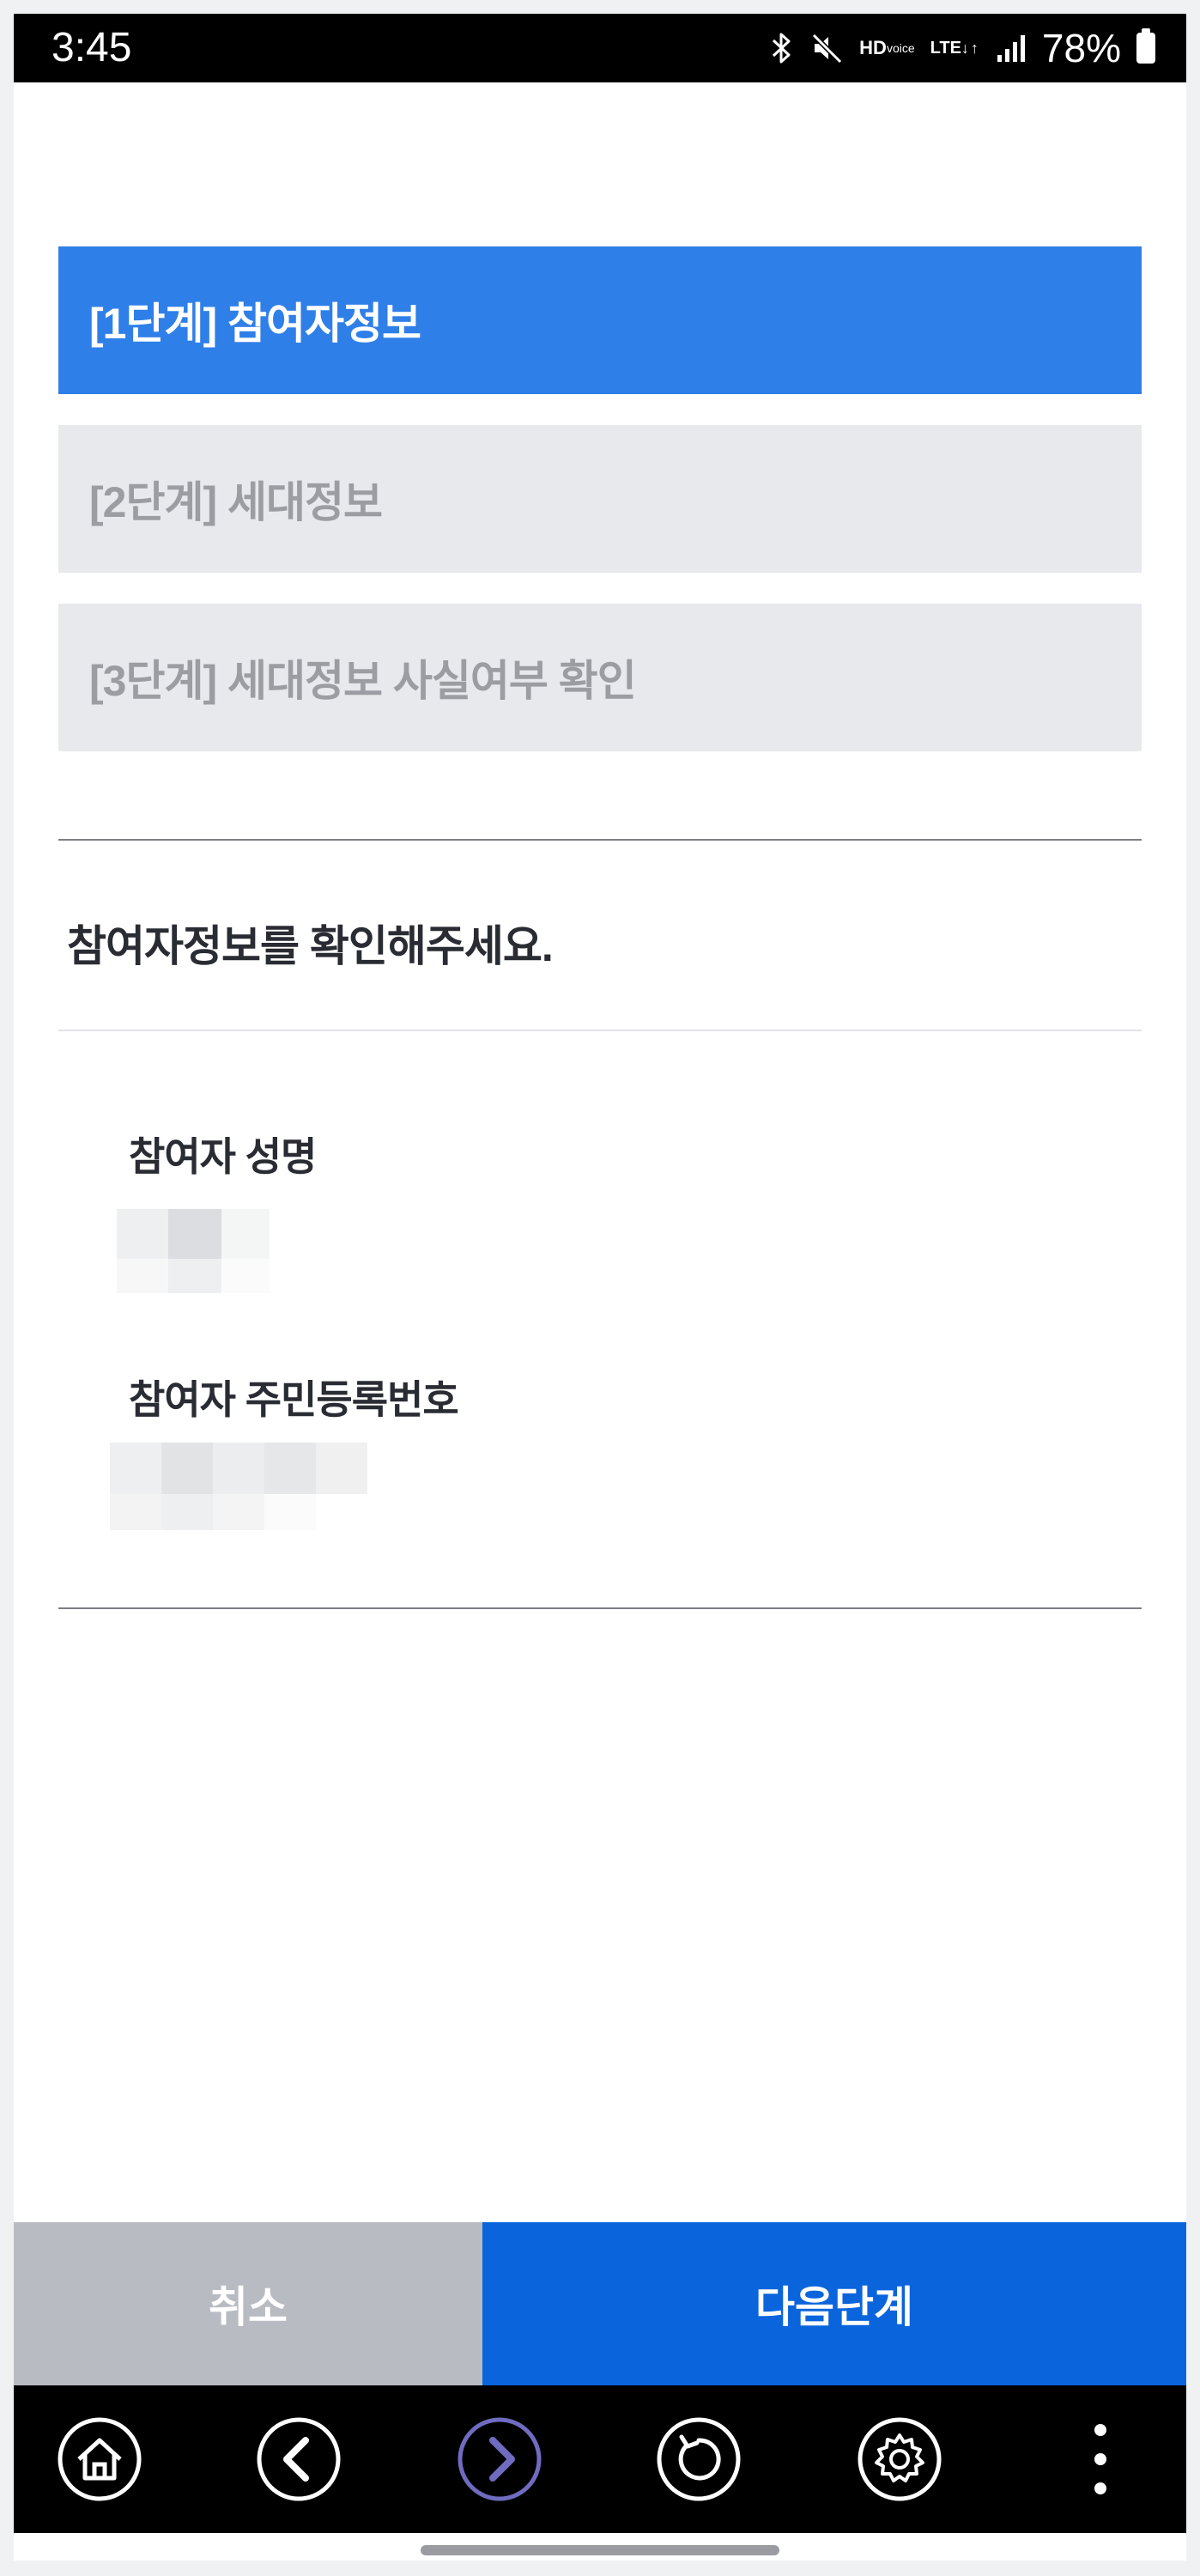 This screenshot has width=1200, height=2576. What do you see at coordinates (294, 1400) in the screenshot?
I see `participant-id-label: 참여자 주민등록번호` at bounding box center [294, 1400].